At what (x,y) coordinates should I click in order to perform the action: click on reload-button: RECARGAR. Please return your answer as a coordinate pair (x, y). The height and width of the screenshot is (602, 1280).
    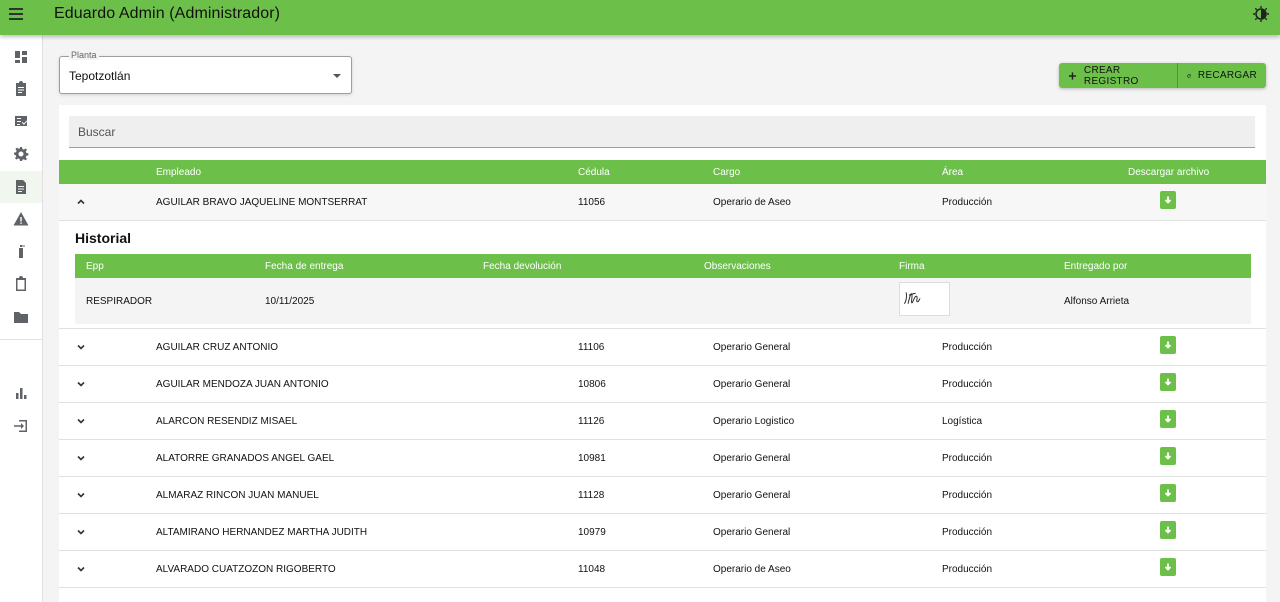
    Looking at the image, I should click on (1221, 75).